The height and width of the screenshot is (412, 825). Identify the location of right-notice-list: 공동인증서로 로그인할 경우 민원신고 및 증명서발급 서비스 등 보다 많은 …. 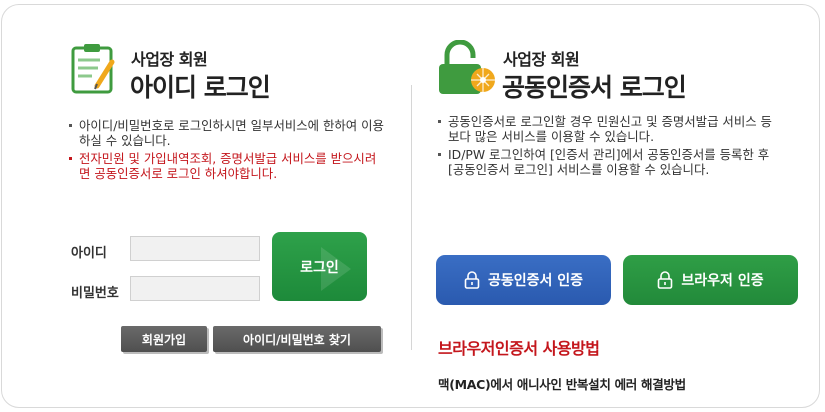
(608, 147).